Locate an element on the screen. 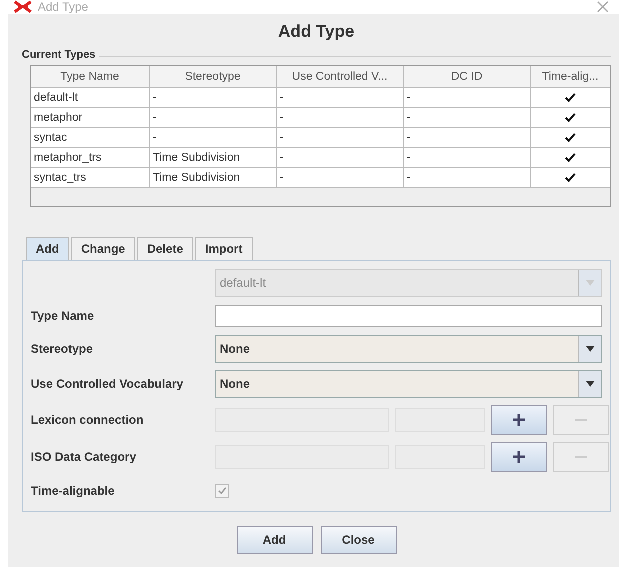 The image size is (619, 567). app-logo-icon is located at coordinates (23, 7).